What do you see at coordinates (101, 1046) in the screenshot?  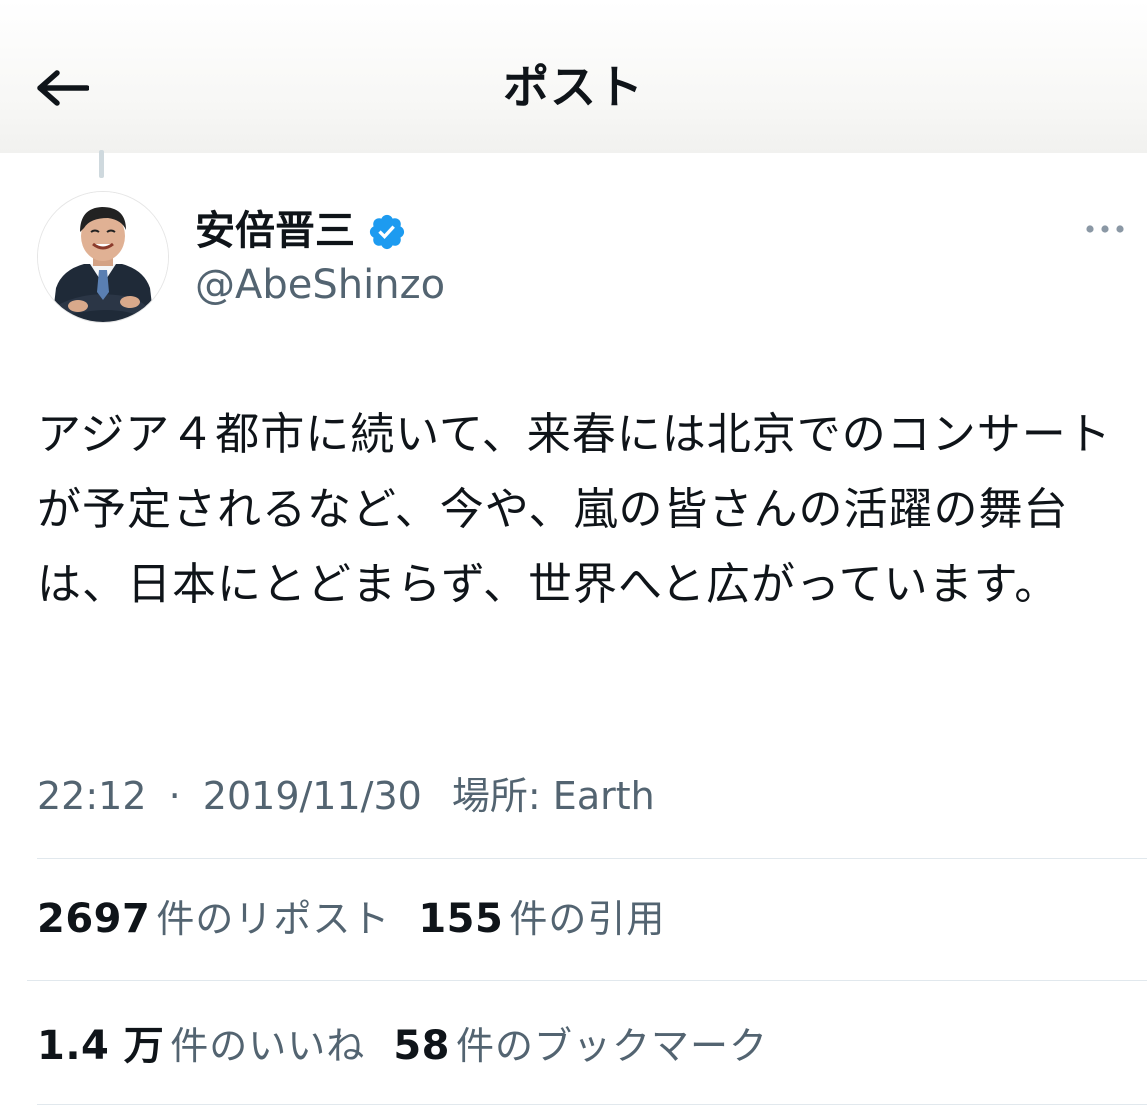 I see `likes-count: 1.4 万` at bounding box center [101, 1046].